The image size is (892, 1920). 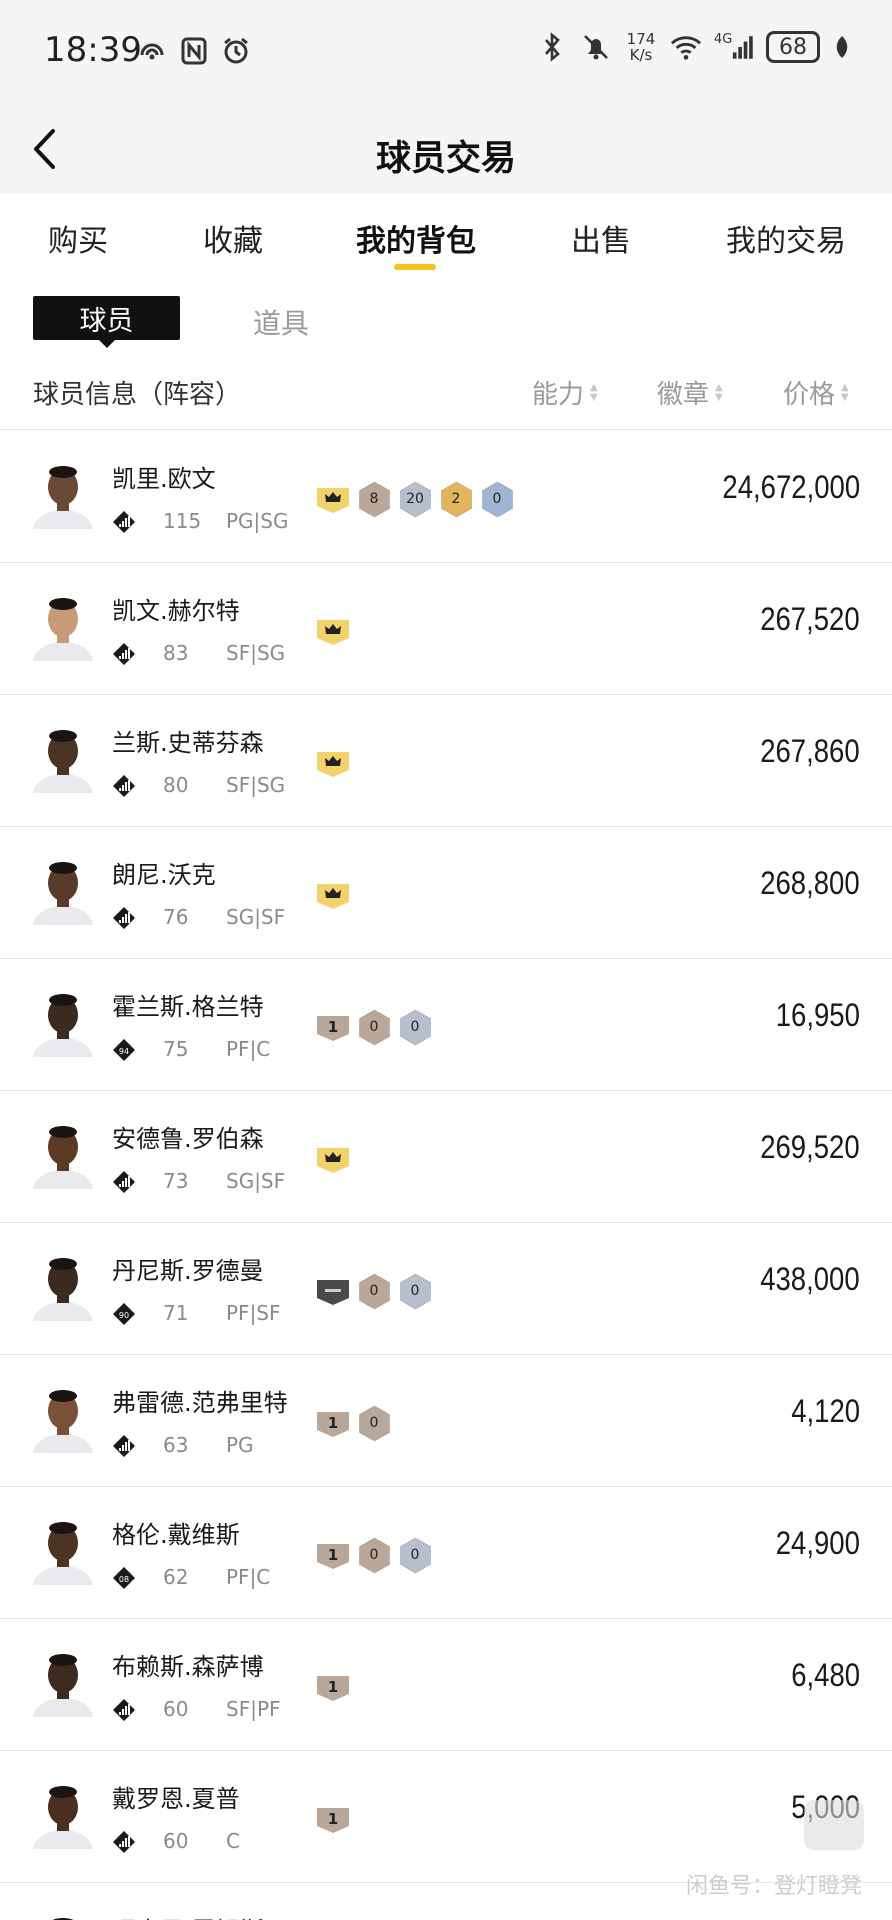 What do you see at coordinates (641, 47) in the screenshot?
I see `net-speed: 174 K/s` at bounding box center [641, 47].